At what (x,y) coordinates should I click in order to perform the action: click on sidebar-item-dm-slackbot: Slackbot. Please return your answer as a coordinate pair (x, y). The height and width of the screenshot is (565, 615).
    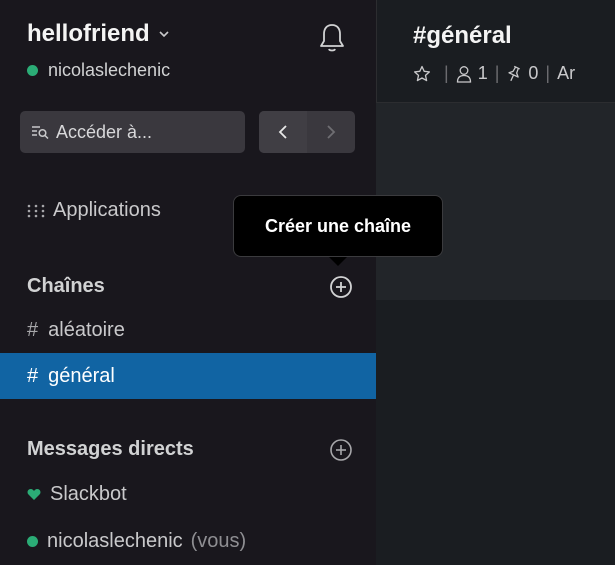
    Looking at the image, I should click on (77, 494).